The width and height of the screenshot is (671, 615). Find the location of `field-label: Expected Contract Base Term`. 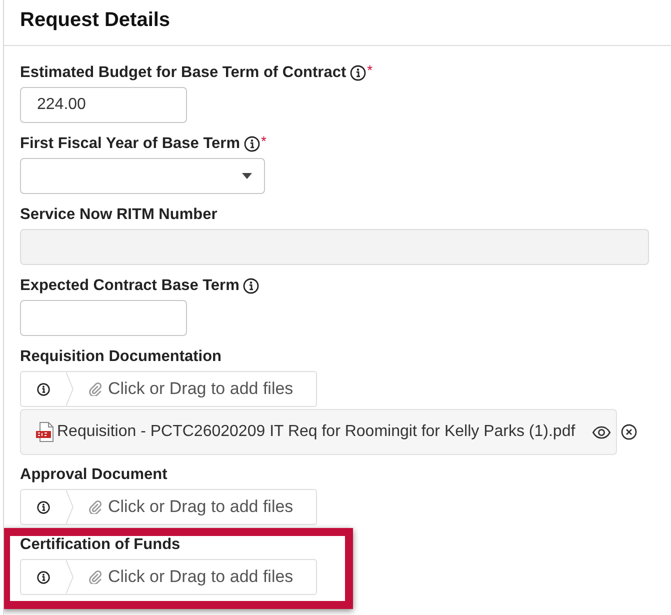

field-label: Expected Contract Base Term is located at coordinates (130, 286).